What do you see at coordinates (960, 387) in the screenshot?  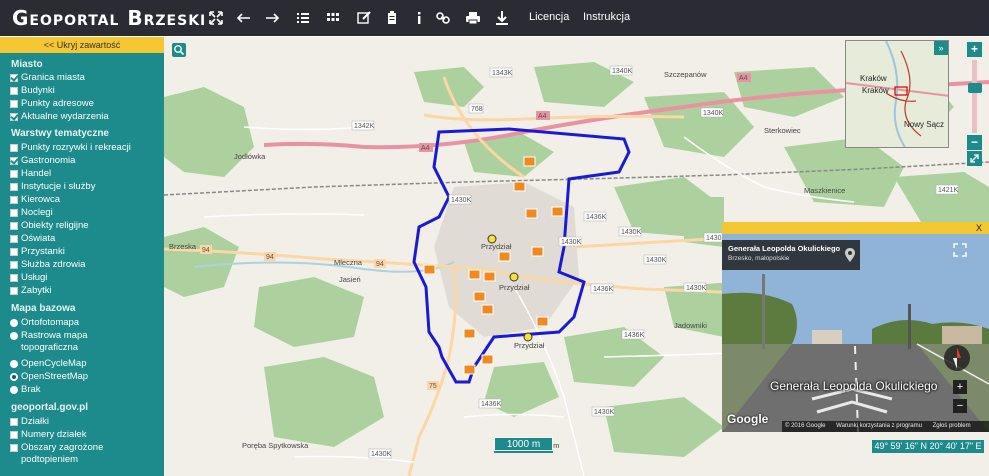 I see `streetview-zoom-in-button: +` at bounding box center [960, 387].